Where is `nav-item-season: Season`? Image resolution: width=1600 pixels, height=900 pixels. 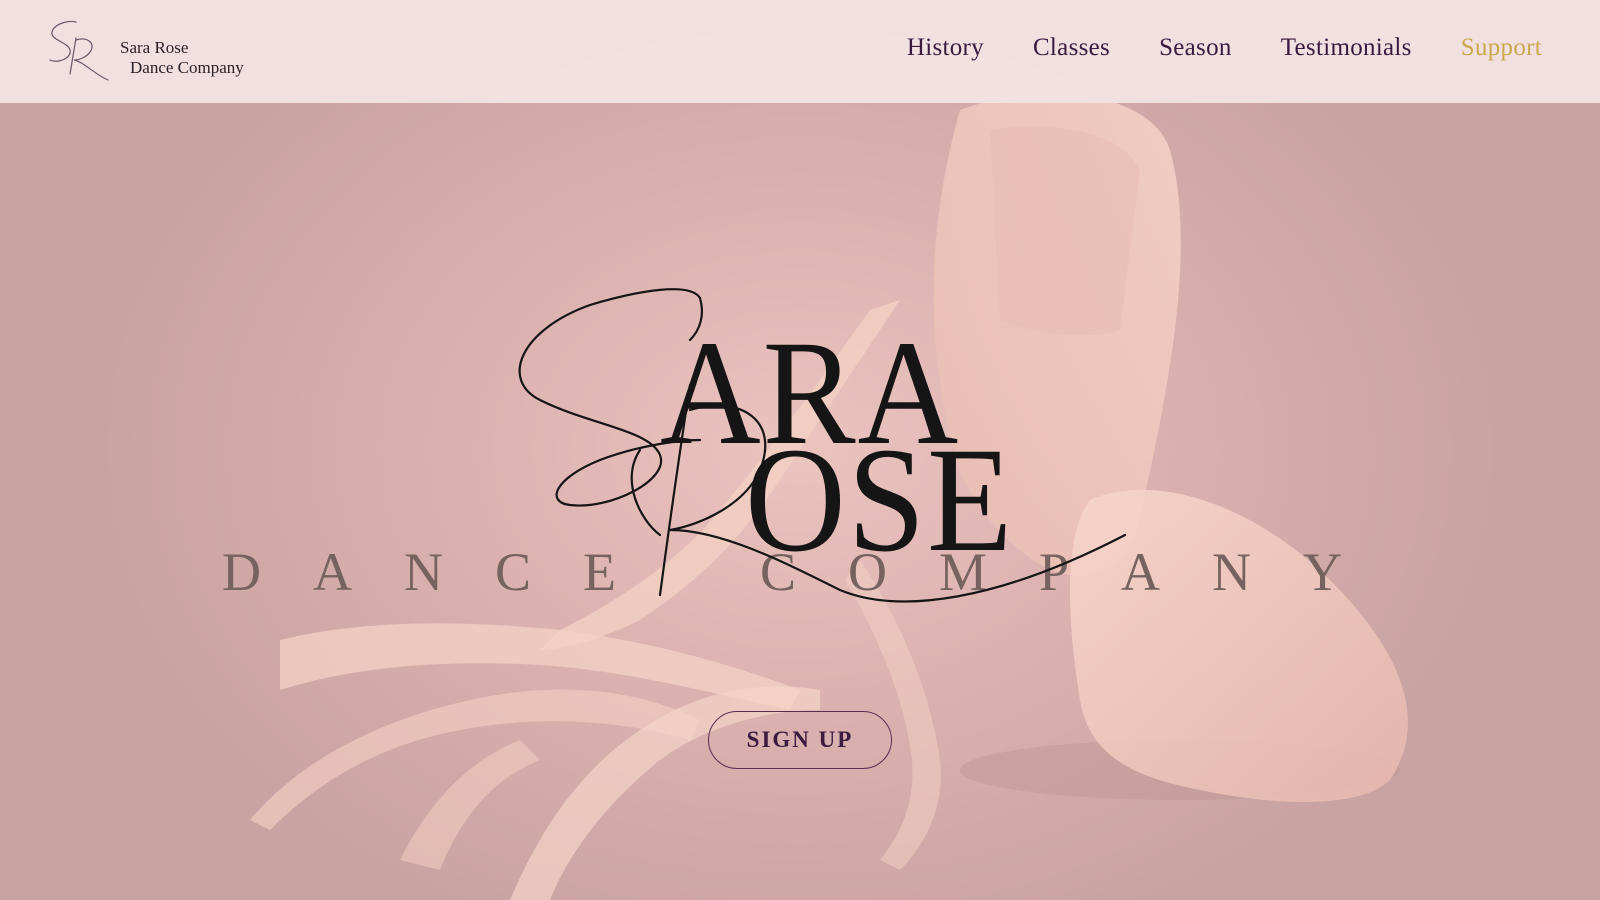
nav-item-season: Season is located at coordinates (1195, 48).